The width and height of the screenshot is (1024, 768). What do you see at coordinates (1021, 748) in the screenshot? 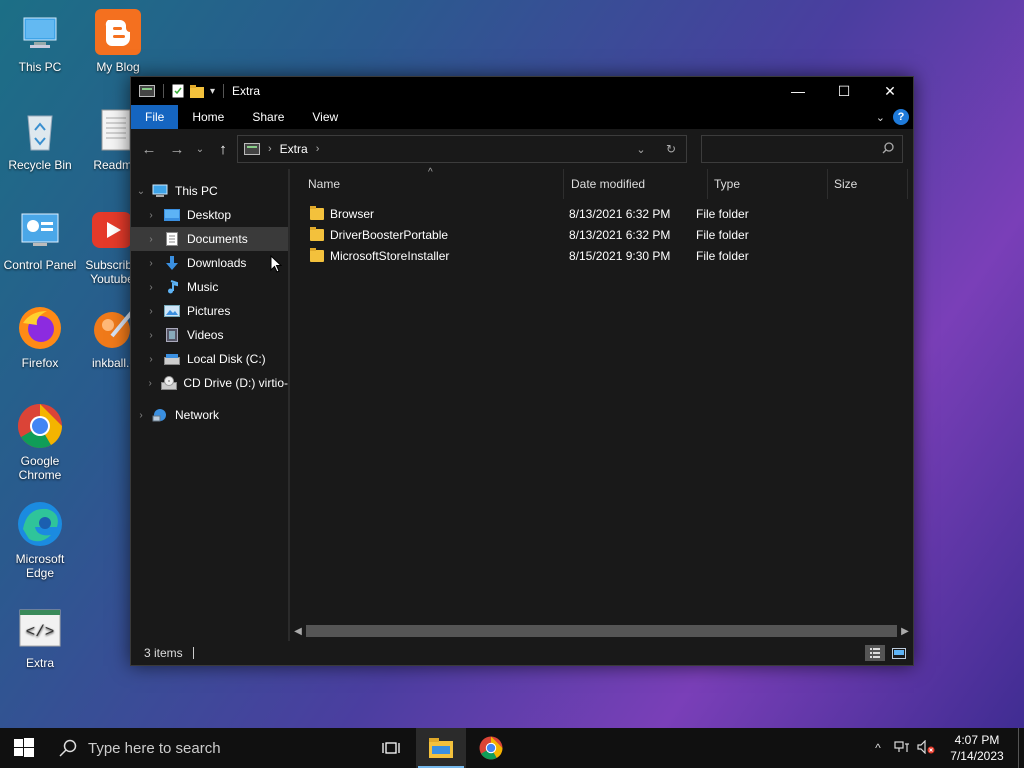
I see `show-desktop-button` at bounding box center [1021, 748].